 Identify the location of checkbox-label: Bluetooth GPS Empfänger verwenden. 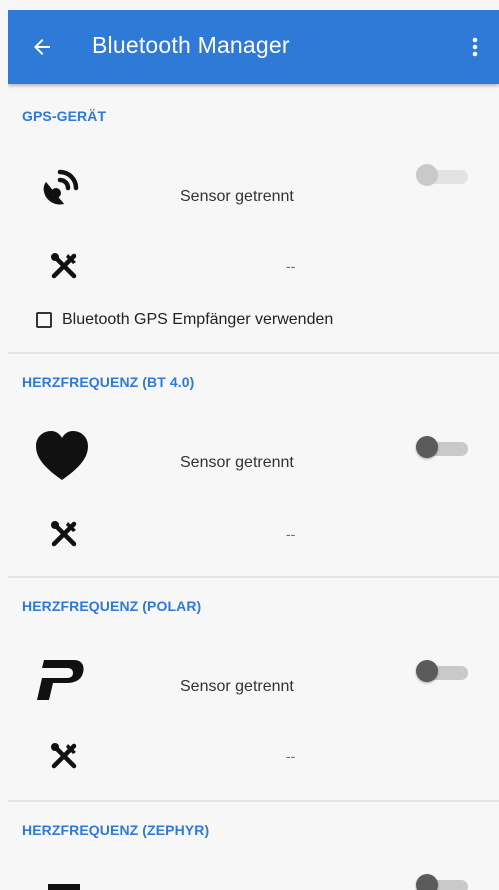
(198, 319).